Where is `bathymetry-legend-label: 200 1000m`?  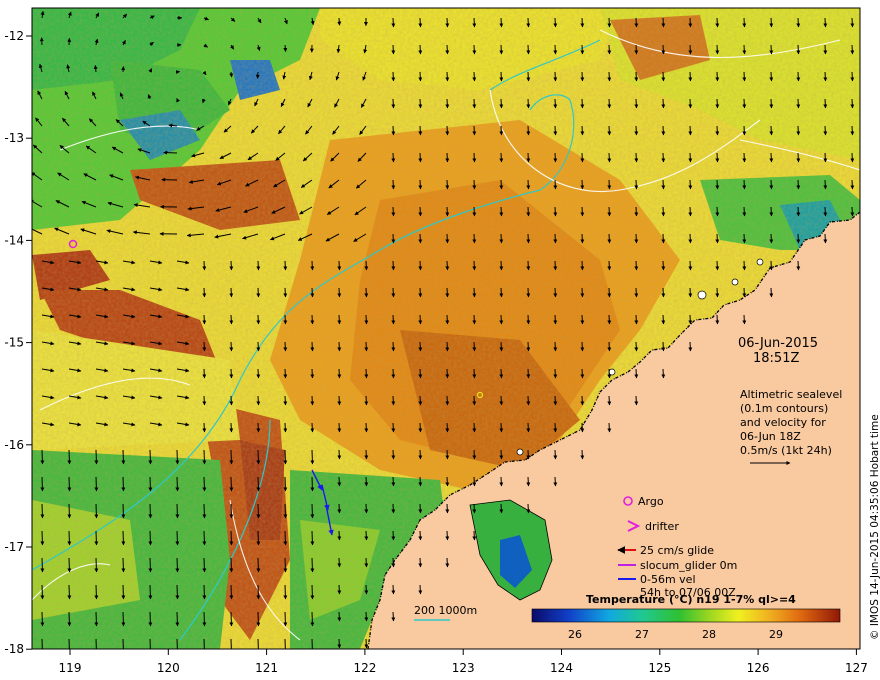
bathymetry-legend-label: 200 1000m is located at coordinates (445, 610).